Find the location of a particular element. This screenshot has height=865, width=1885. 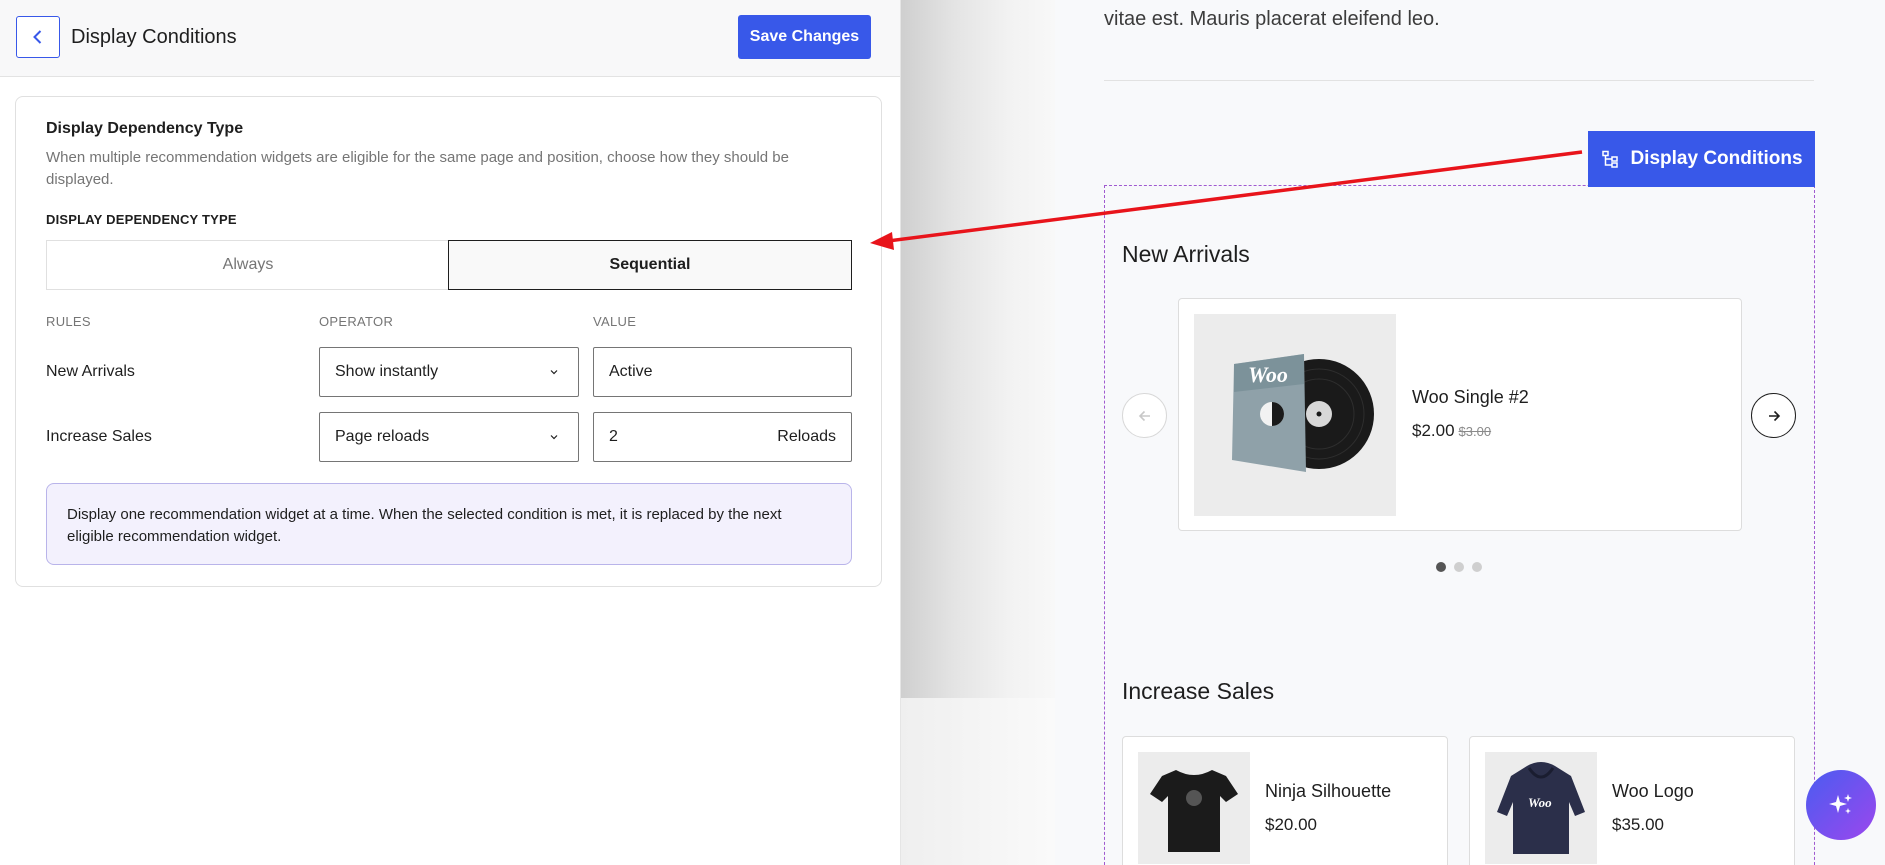

sparkle-icon is located at coordinates (1840, 804).